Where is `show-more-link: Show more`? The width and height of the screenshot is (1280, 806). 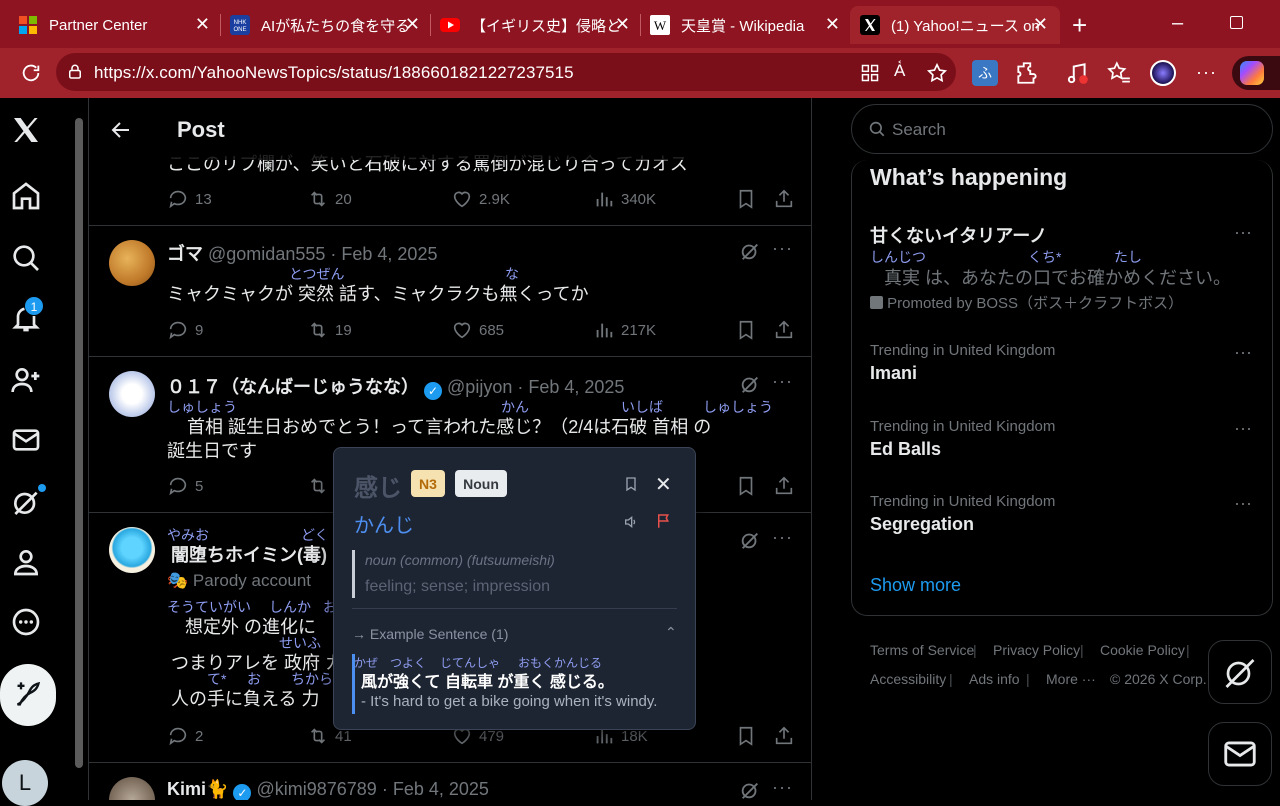 show-more-link: Show more is located at coordinates (915, 585).